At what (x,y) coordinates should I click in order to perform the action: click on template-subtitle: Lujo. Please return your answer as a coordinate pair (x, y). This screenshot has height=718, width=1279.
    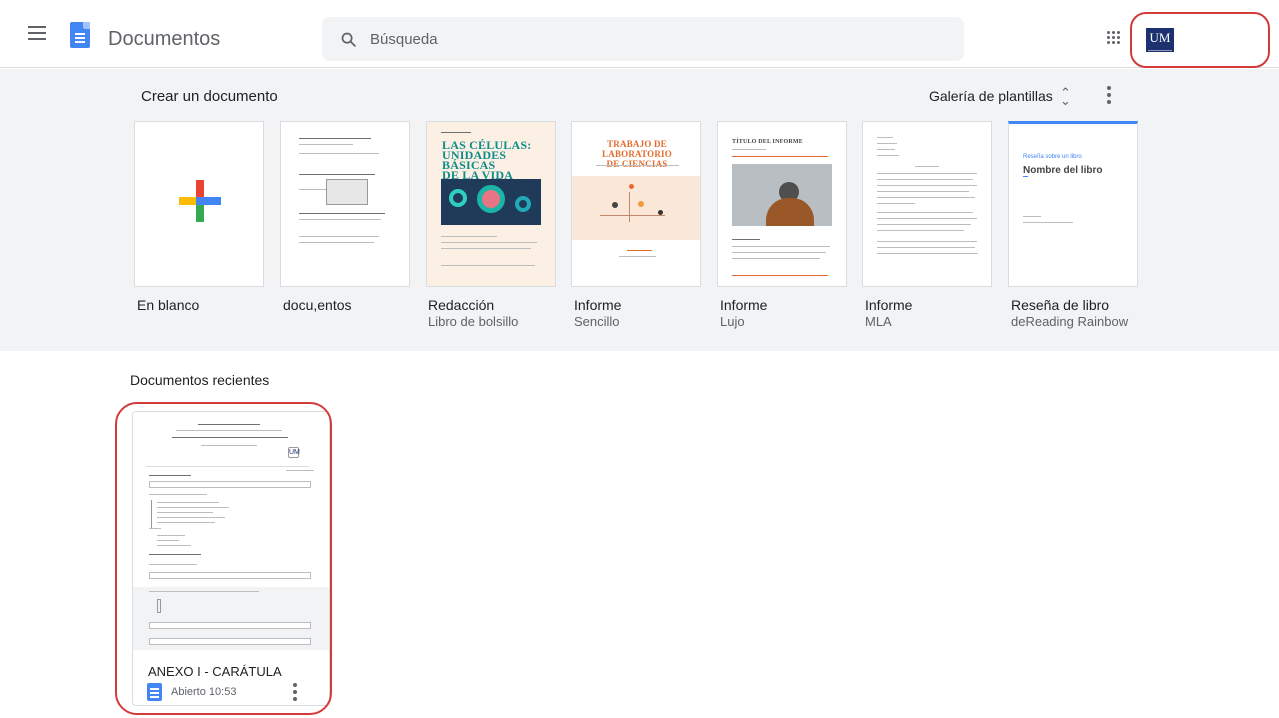
    Looking at the image, I should click on (732, 321).